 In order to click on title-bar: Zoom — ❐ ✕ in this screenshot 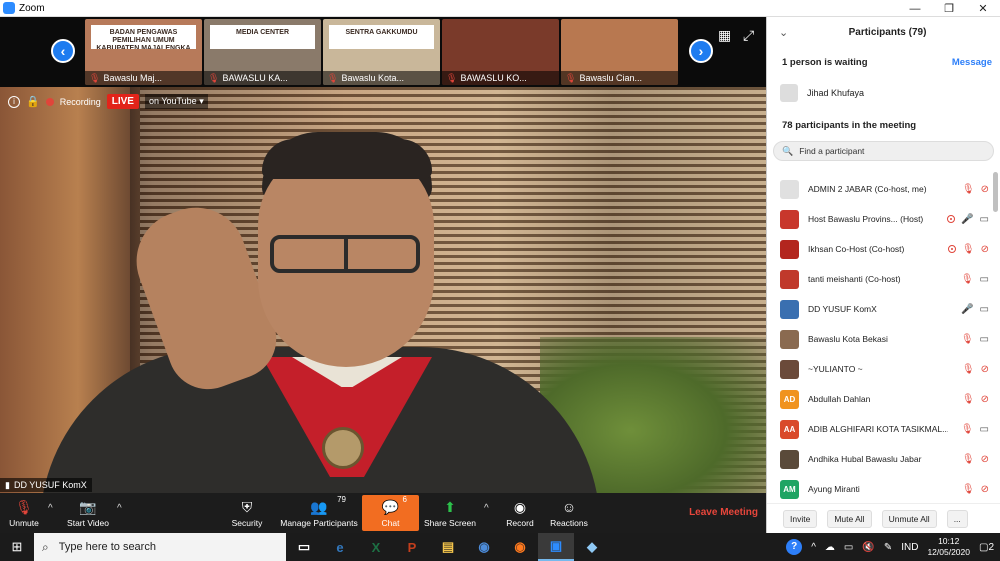, I will do `click(500, 8)`.